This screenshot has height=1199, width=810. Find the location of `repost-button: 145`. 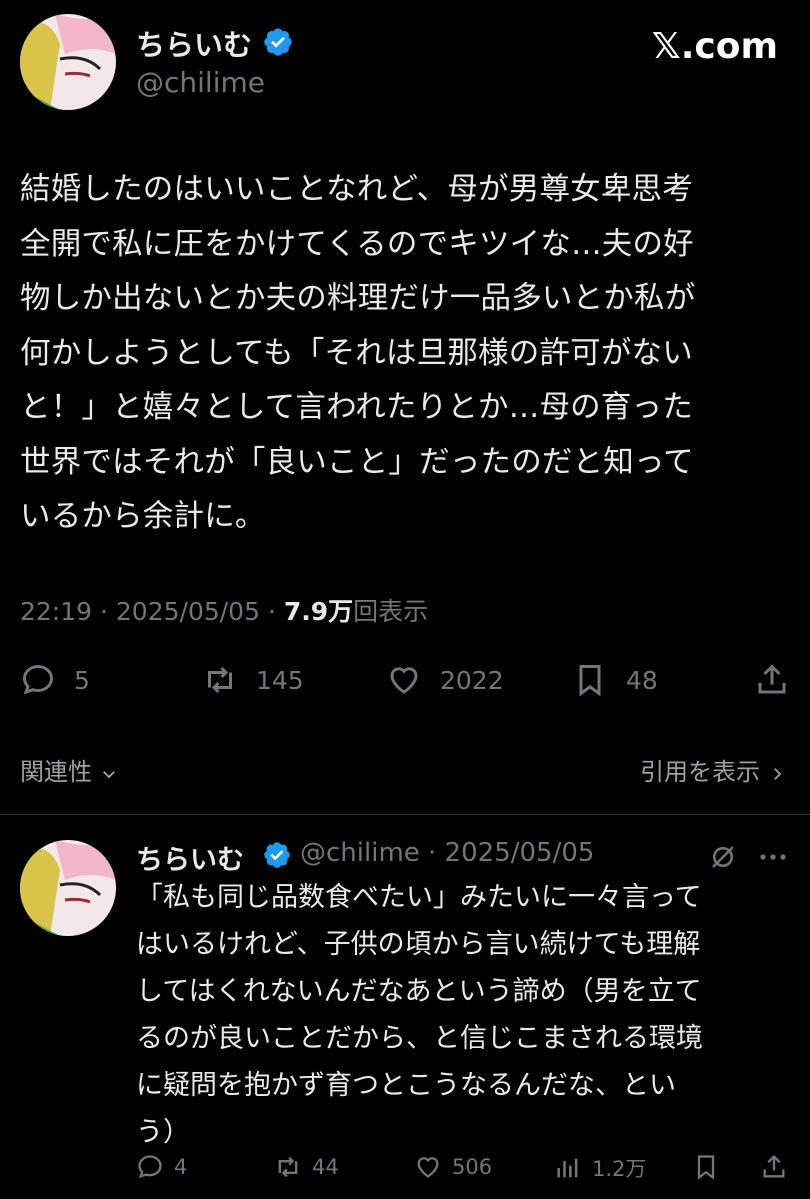

repost-button: 145 is located at coordinates (253, 680).